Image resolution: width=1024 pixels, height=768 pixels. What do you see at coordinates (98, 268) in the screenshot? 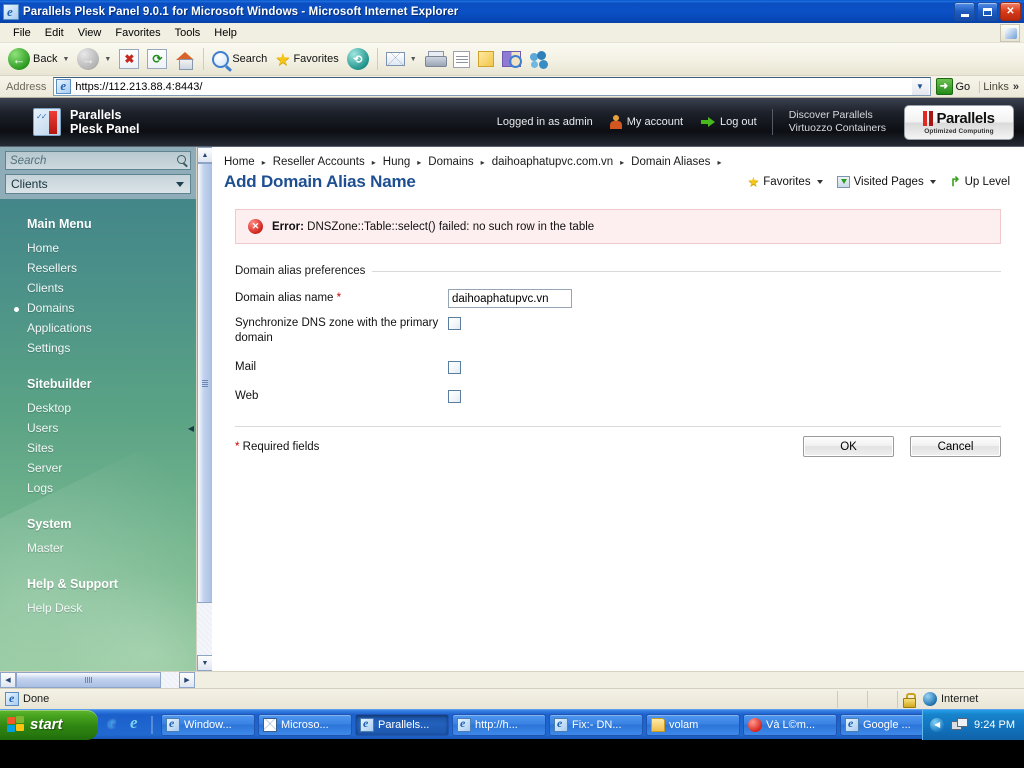
I see `sidebar-item-resellers: Resellers` at bounding box center [98, 268].